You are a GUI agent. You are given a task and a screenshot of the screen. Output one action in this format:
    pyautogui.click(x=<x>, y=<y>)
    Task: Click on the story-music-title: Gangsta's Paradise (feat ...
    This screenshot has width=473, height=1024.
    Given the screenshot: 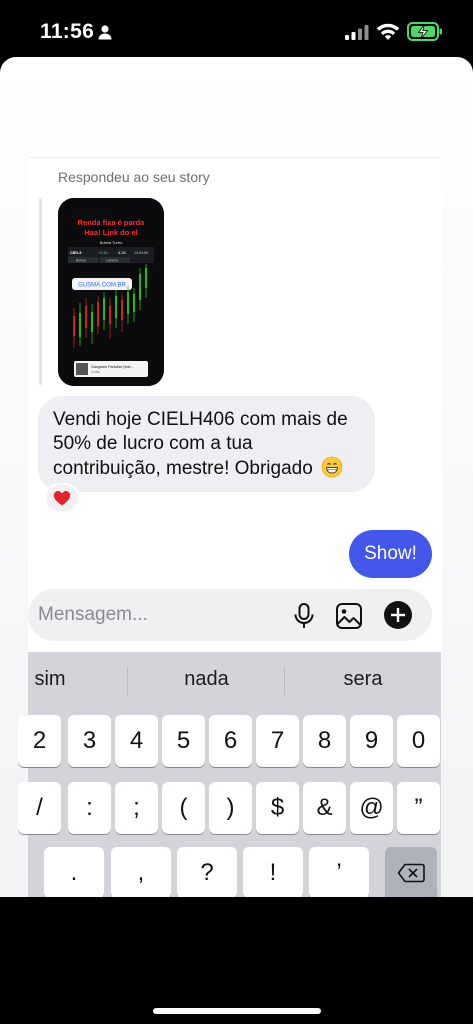 What is the action you would take?
    pyautogui.click(x=112, y=367)
    